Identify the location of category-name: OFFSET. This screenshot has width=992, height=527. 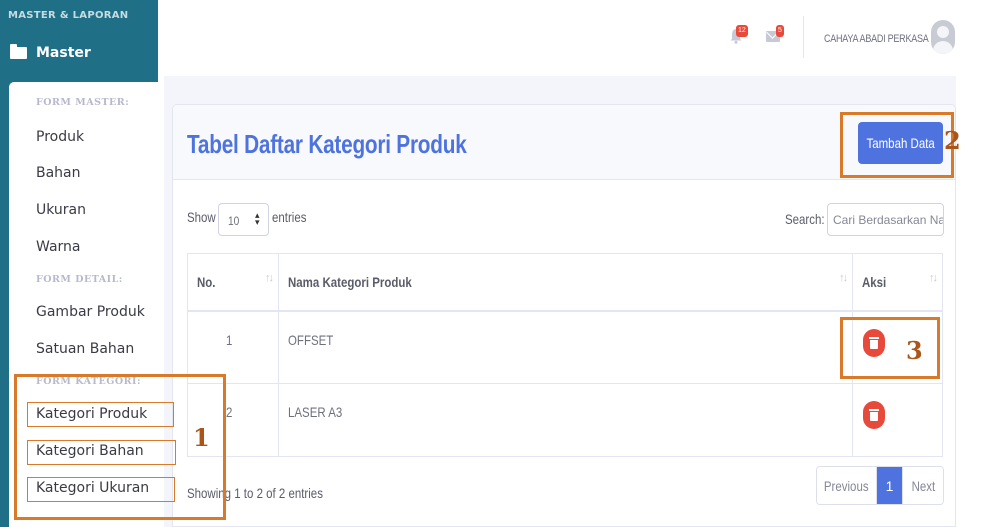
(310, 339).